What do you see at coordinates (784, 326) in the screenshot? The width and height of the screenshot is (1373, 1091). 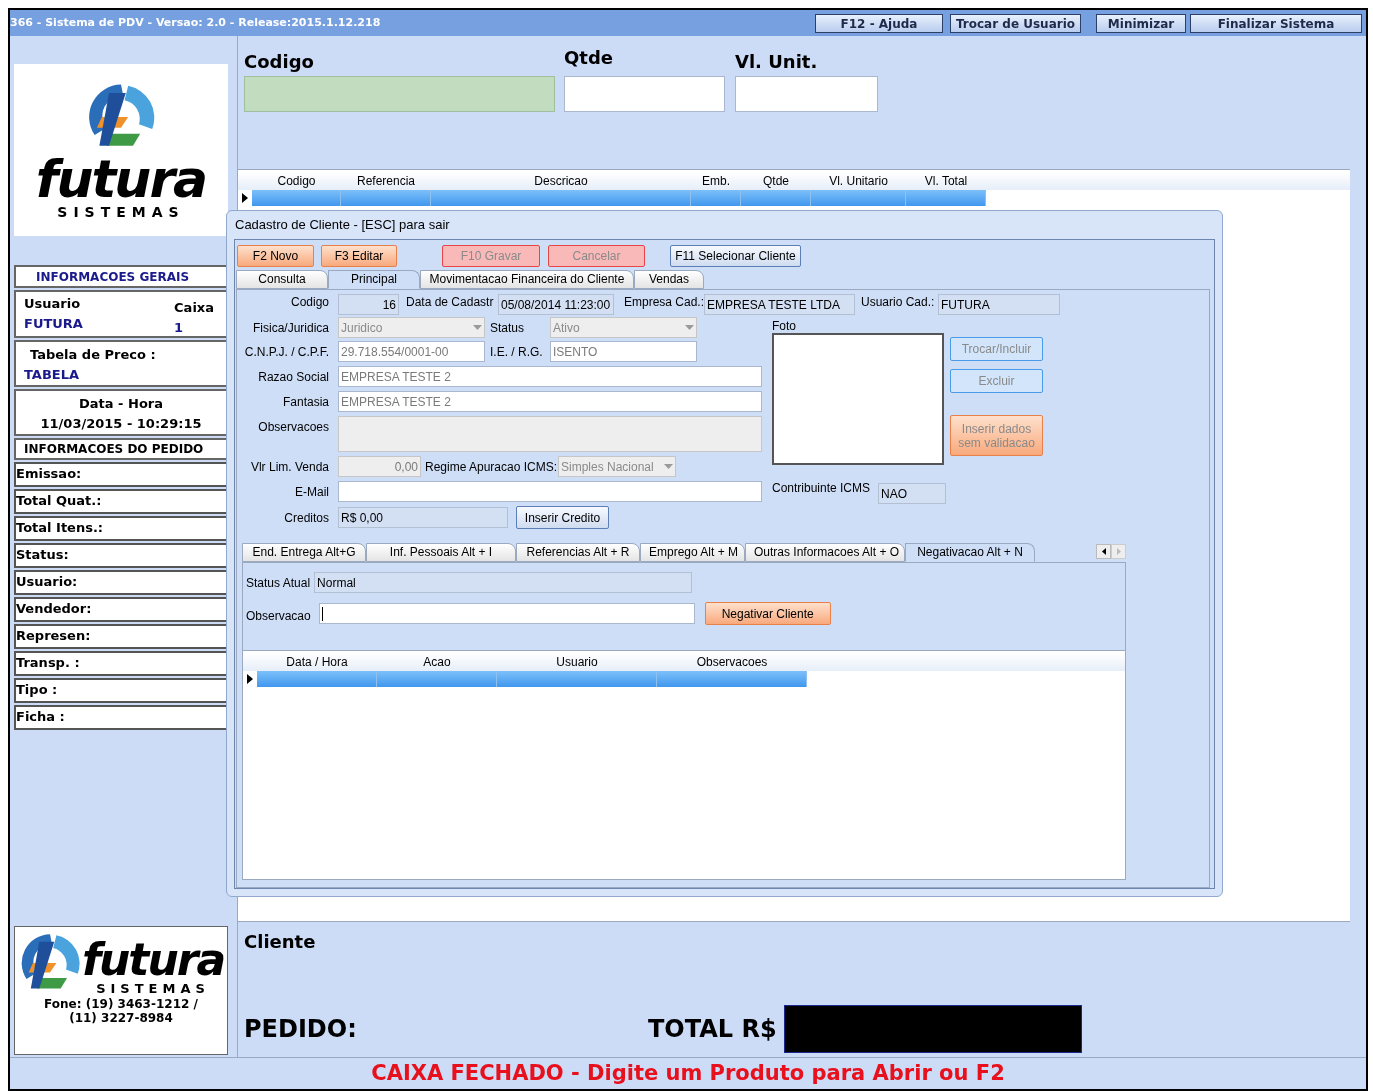 I see `field-label: Foto` at bounding box center [784, 326].